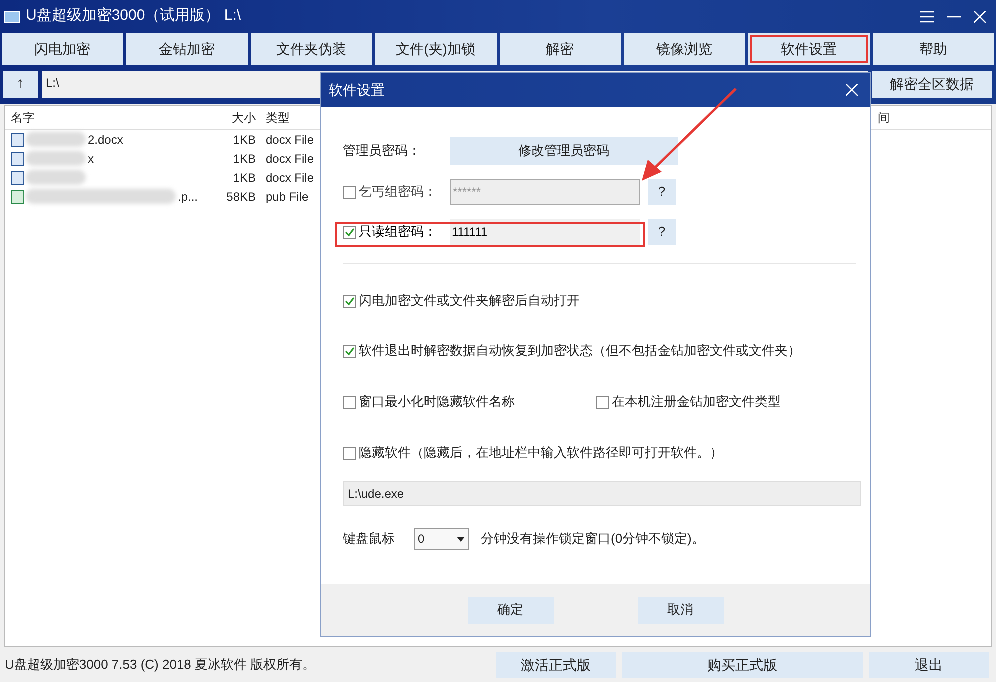 The height and width of the screenshot is (682, 996). Describe the element at coordinates (437, 402) in the screenshot. I see `option-label: 窗口最小化时隐藏软件名称` at that location.